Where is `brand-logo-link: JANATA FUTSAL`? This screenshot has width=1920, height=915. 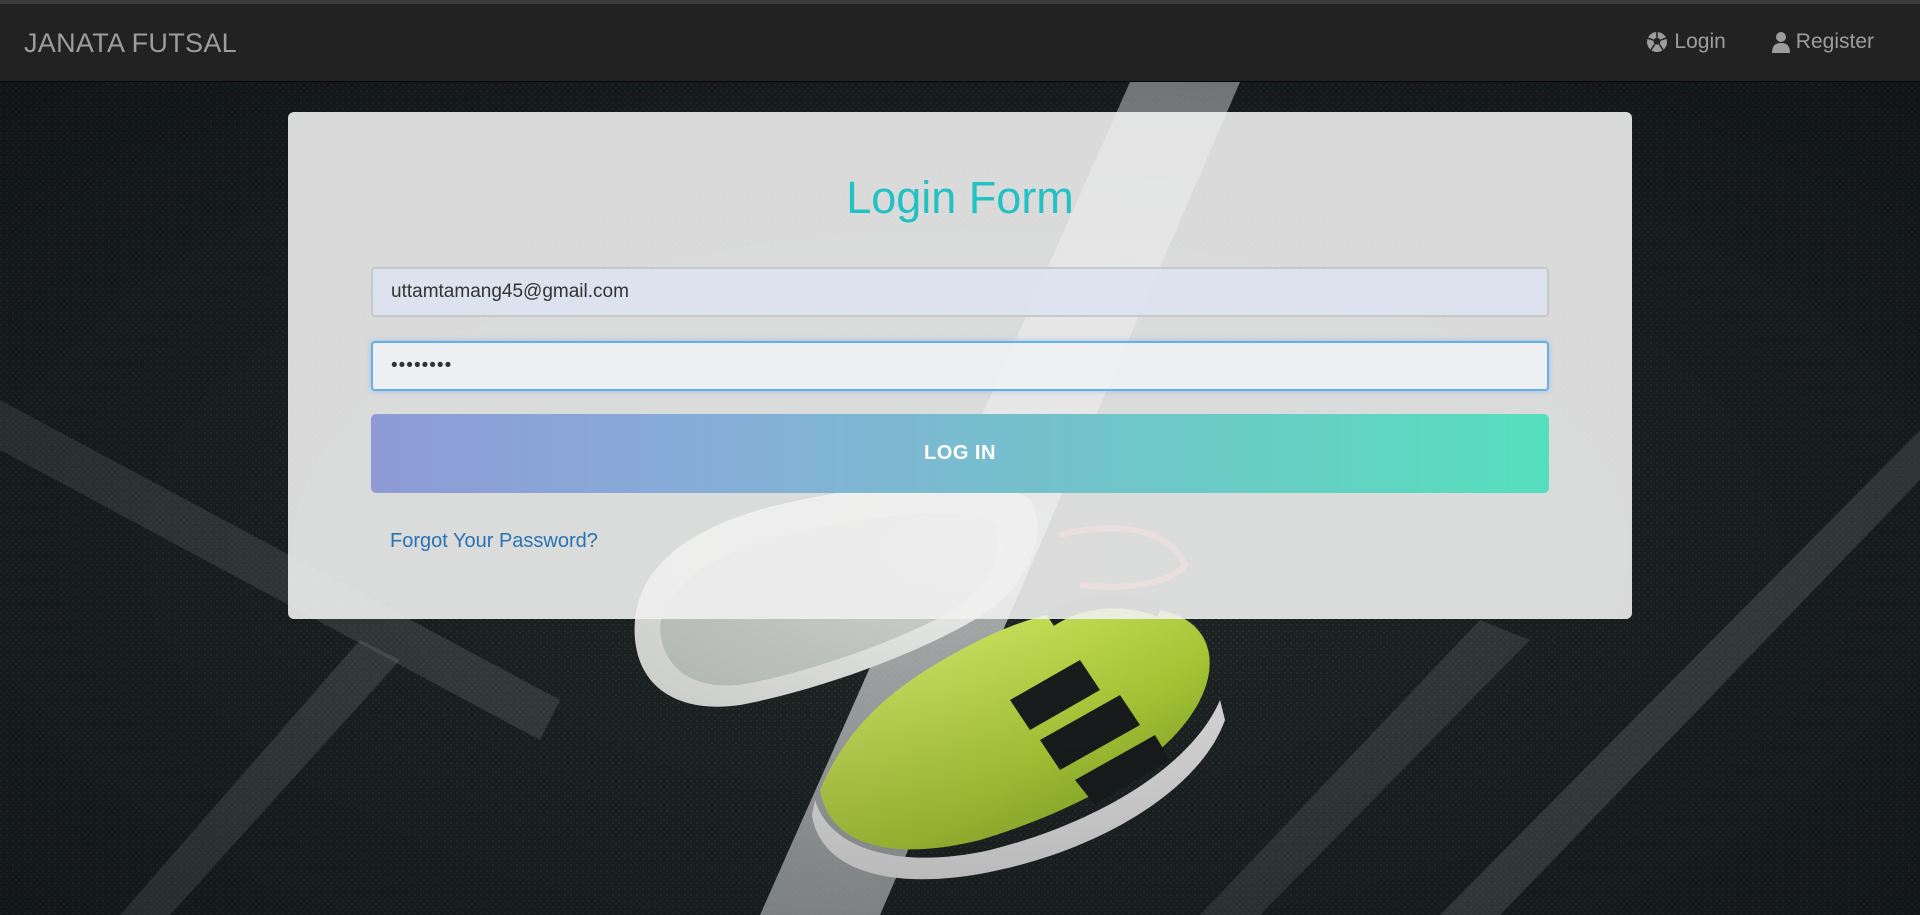
brand-logo-link: JANATA FUTSAL is located at coordinates (130, 43).